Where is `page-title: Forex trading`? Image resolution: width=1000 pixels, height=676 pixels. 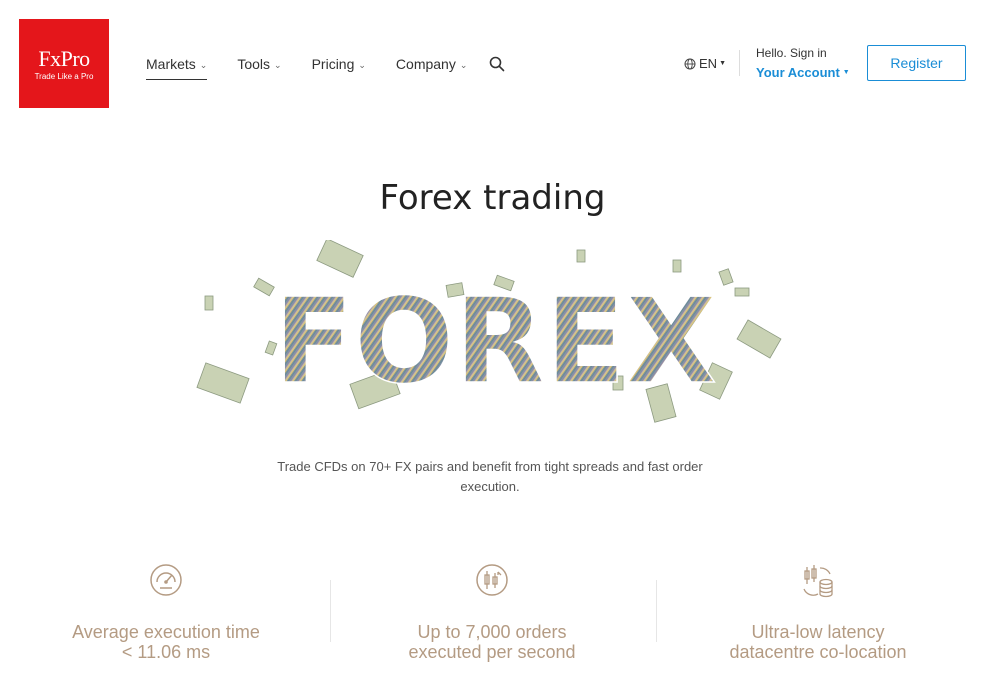
page-title: Forex trading is located at coordinates (492, 198).